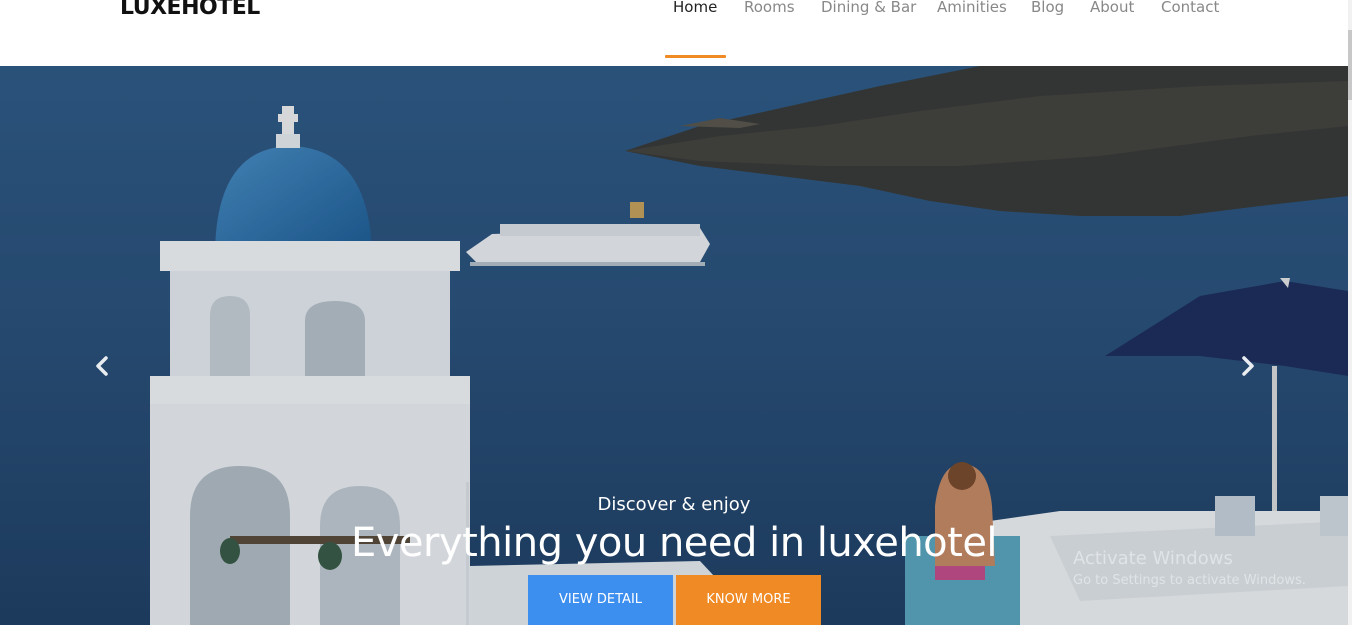  Describe the element at coordinates (1047, 9) in the screenshot. I see `nav-item-blog: Blog` at that location.